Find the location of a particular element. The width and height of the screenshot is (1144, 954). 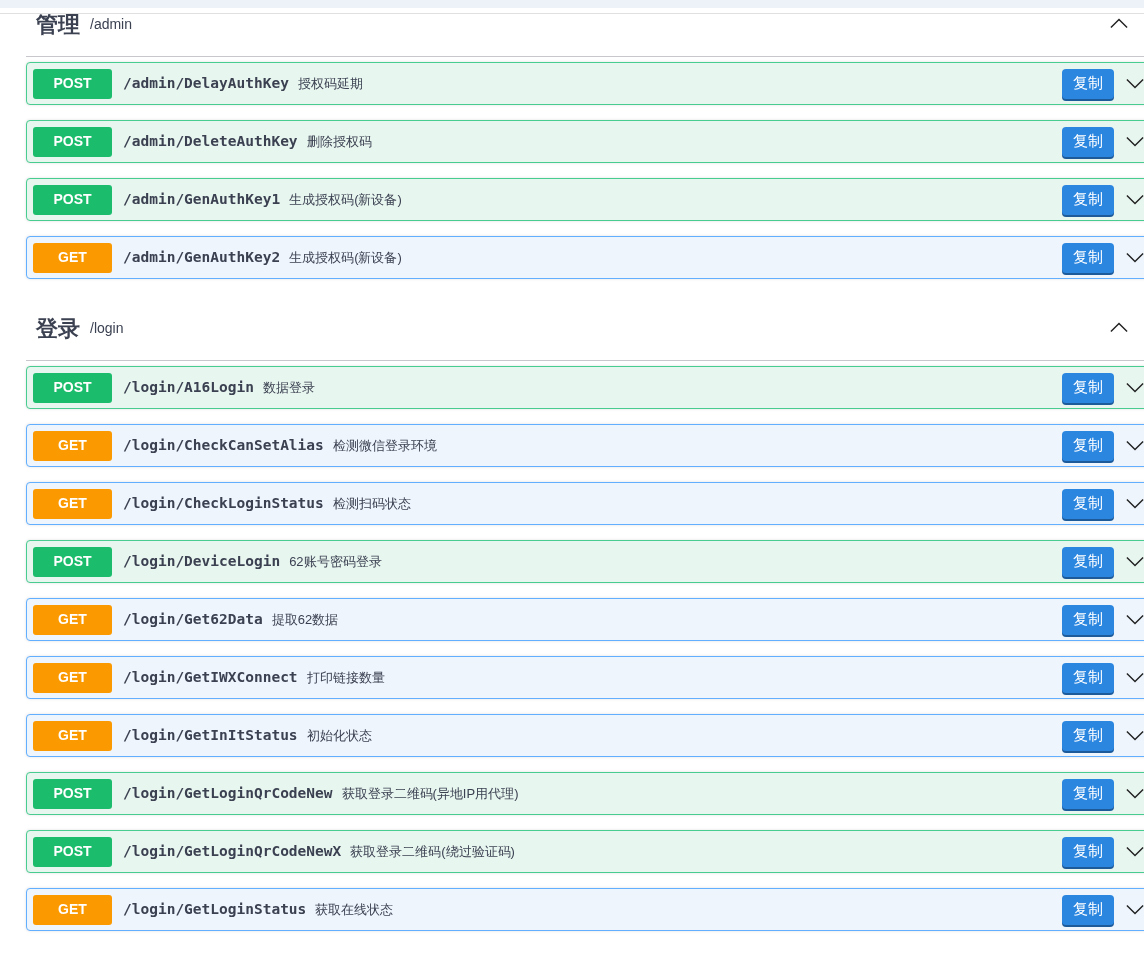

endpoint-row: GET /login/CheckLoginStatus 检测扫码状态 复制 is located at coordinates (585, 503).